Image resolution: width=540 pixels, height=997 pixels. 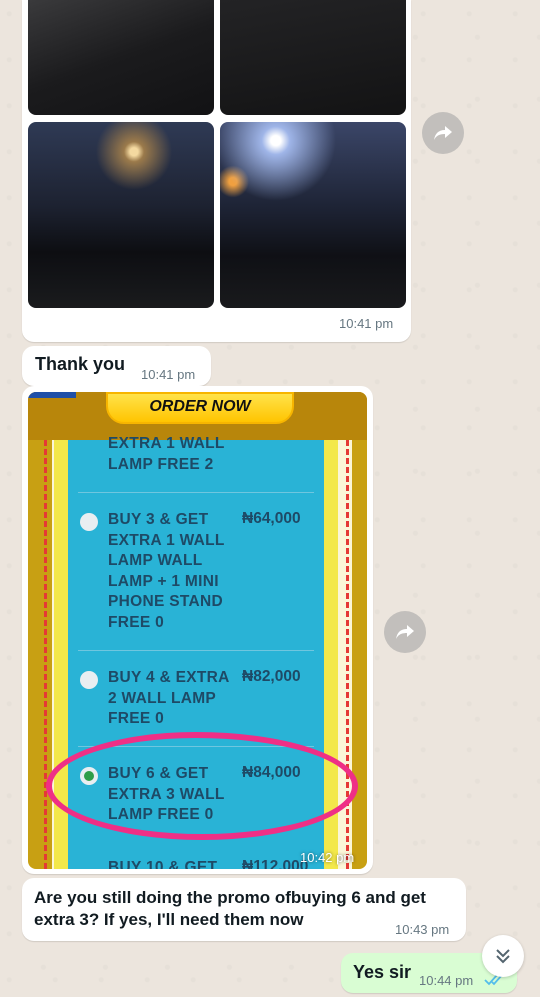 What do you see at coordinates (52, 395) in the screenshot?
I see `header-accent` at bounding box center [52, 395].